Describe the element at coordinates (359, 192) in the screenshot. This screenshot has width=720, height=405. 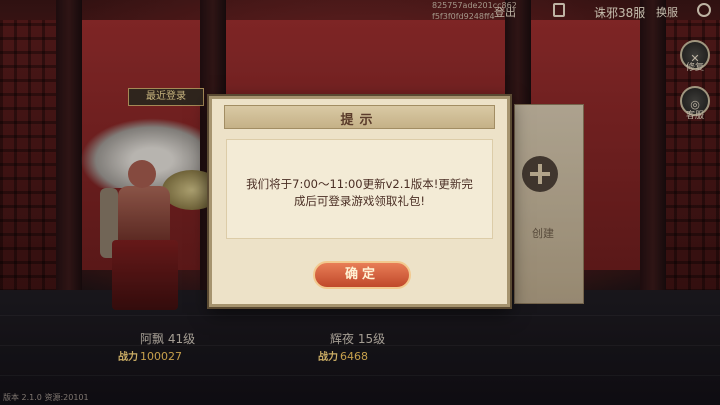
I see `dialog-message: 我们将于7:00～11:00更新v2.1版本!更新完 成后可登录游戏领取礼包!` at that location.